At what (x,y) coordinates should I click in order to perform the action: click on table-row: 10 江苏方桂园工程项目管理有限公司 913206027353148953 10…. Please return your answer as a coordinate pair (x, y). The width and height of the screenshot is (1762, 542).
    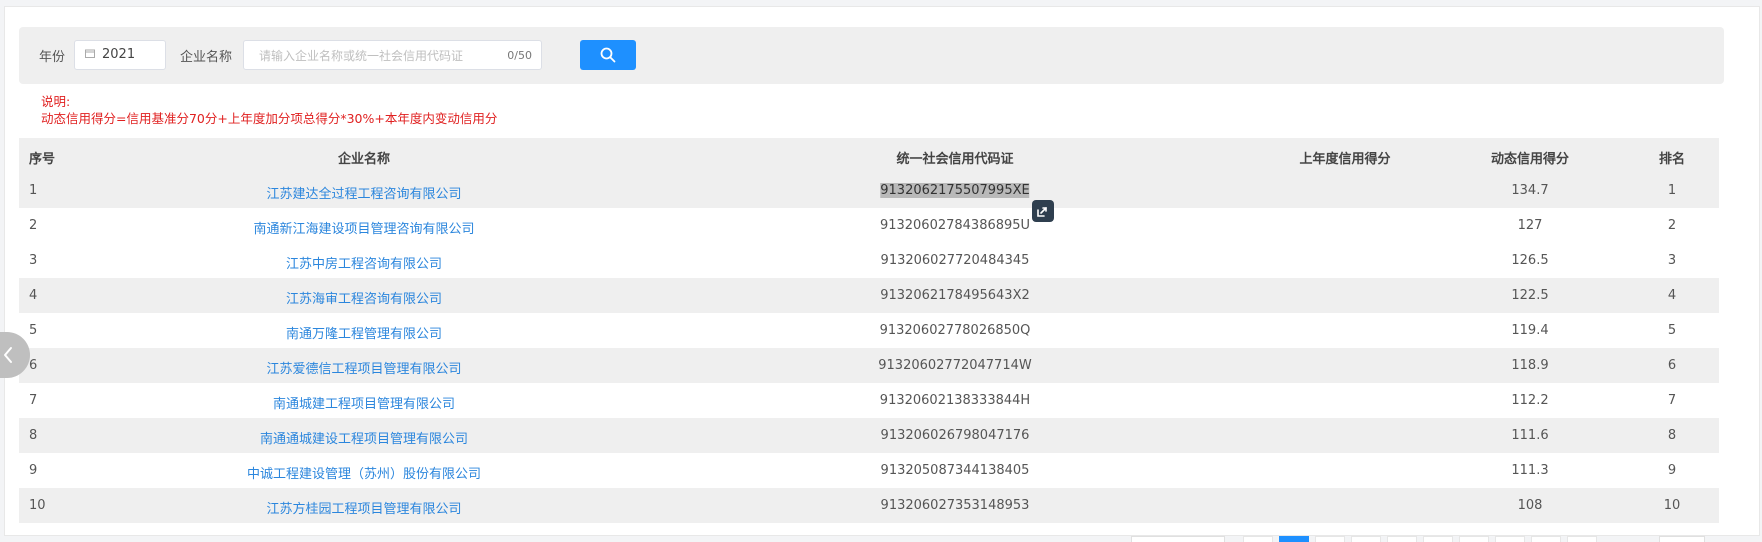
    Looking at the image, I should click on (869, 505).